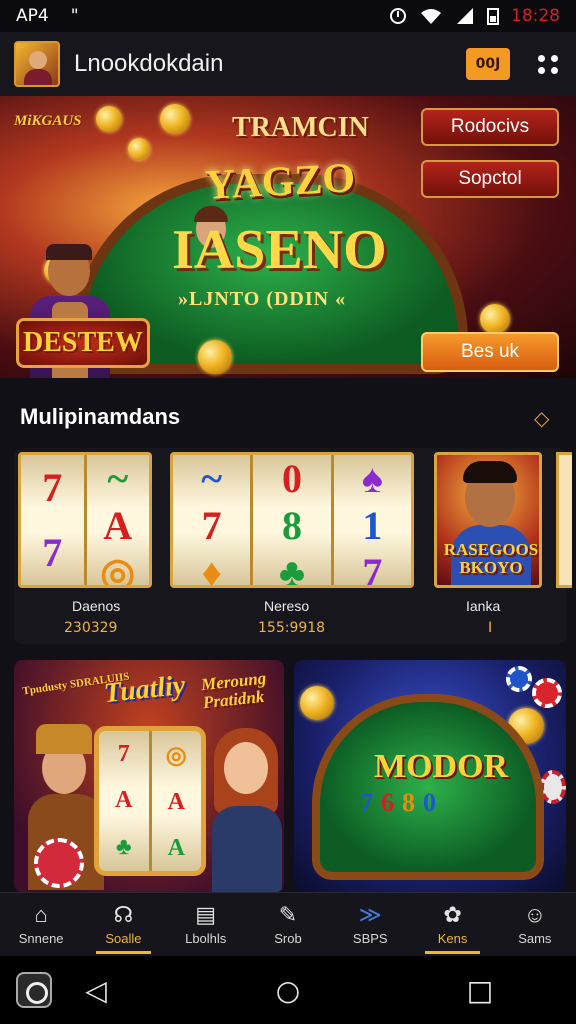  Describe the element at coordinates (490, 179) in the screenshot. I see `hero-button-2: Sopctol` at that location.